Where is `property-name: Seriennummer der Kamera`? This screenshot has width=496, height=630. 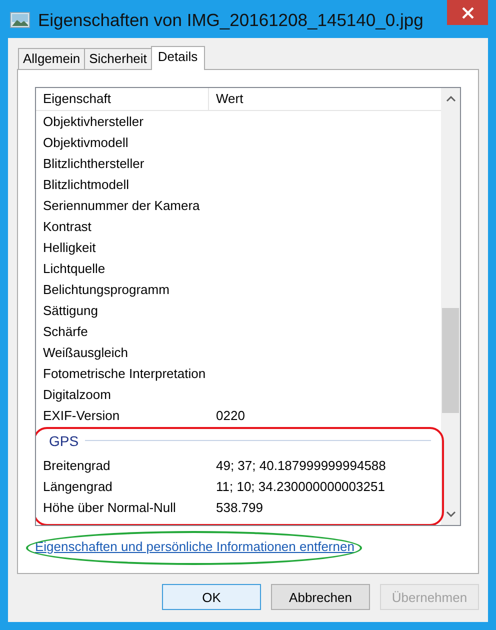
property-name: Seriennummer der Kamera is located at coordinates (121, 205).